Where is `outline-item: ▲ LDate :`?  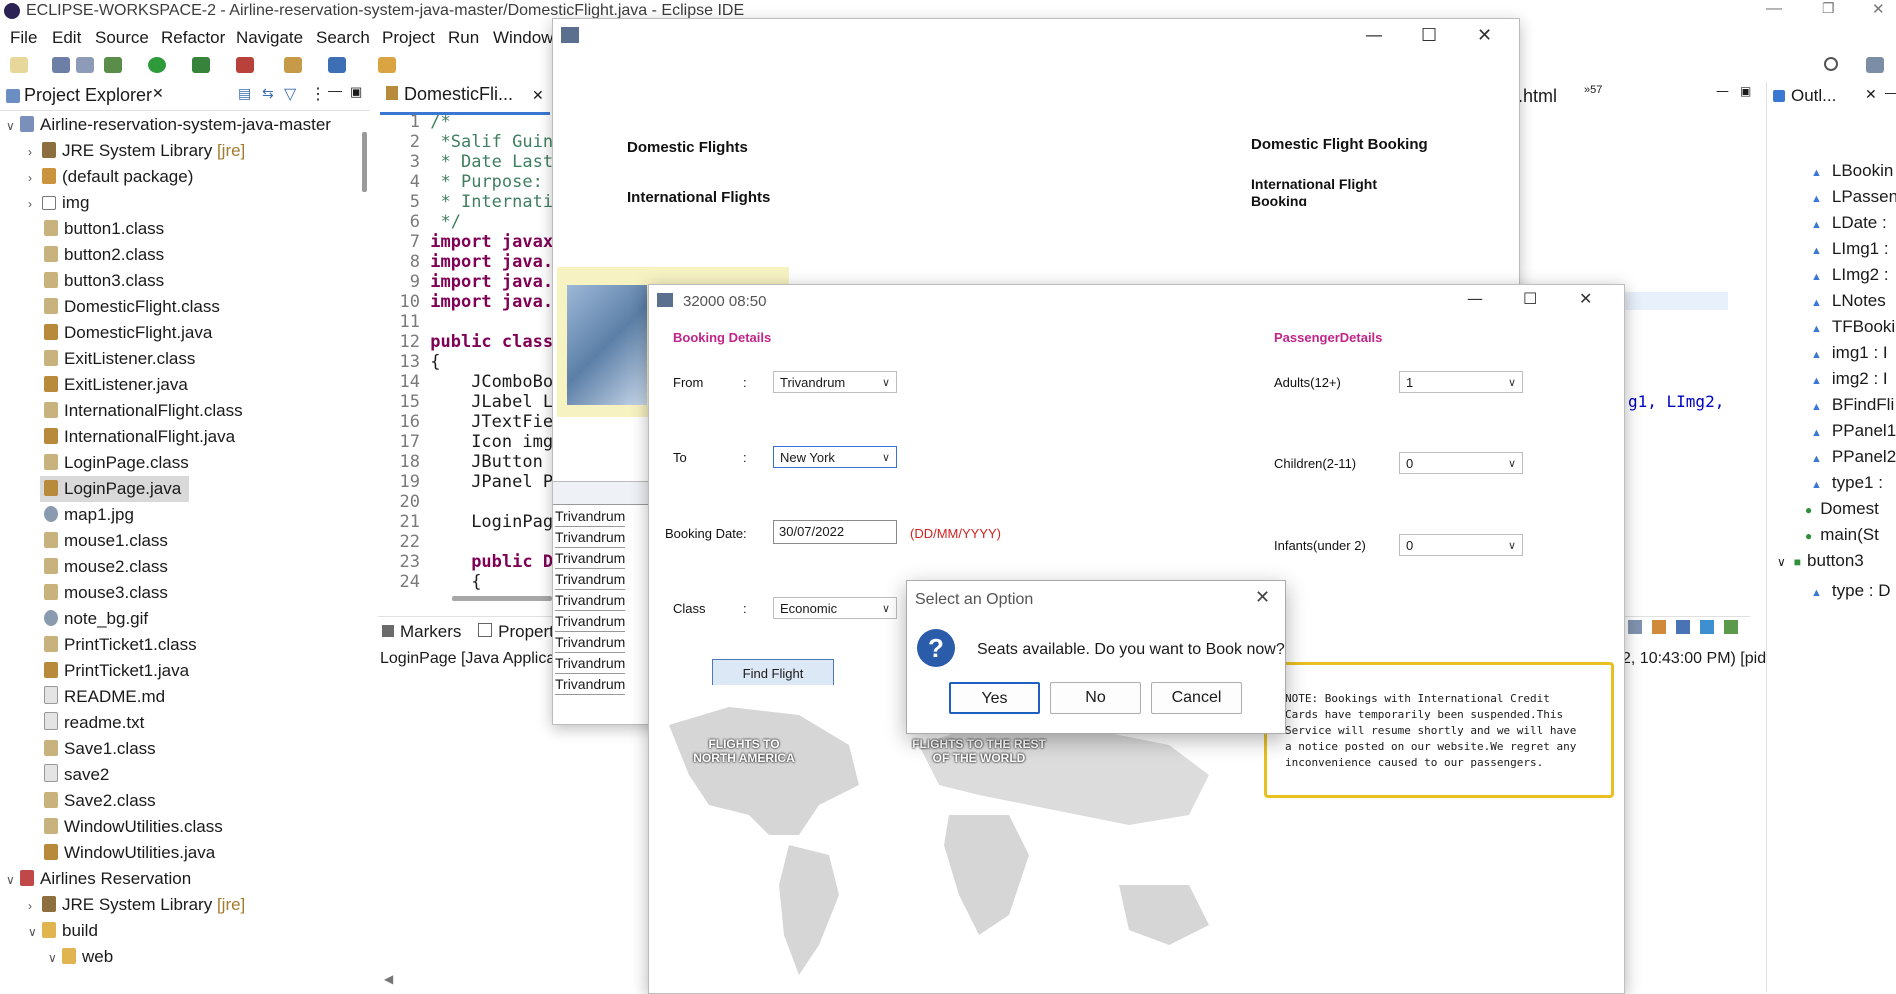 outline-item: ▲ LDate : is located at coordinates (1849, 223).